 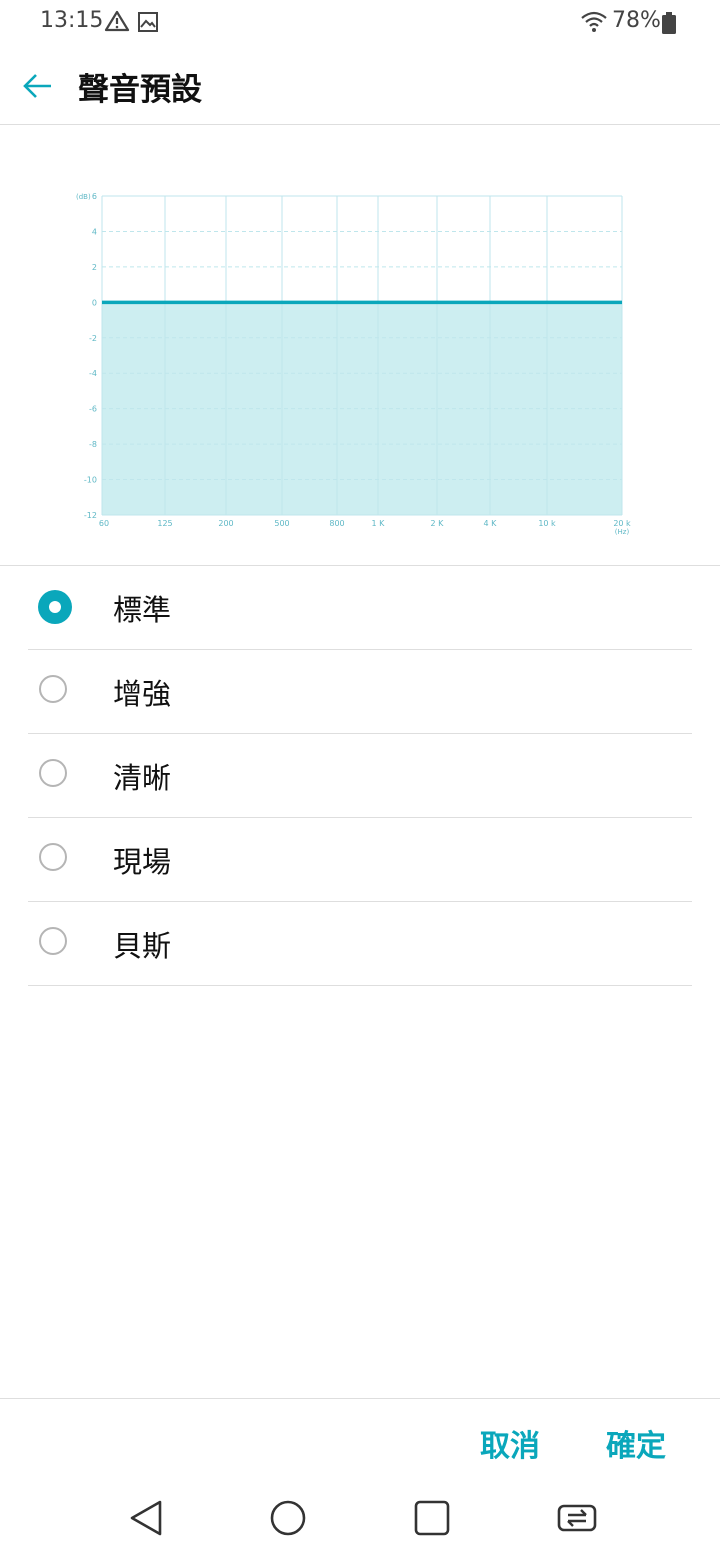 I want to click on x-tick-label: 125, so click(x=164, y=523).